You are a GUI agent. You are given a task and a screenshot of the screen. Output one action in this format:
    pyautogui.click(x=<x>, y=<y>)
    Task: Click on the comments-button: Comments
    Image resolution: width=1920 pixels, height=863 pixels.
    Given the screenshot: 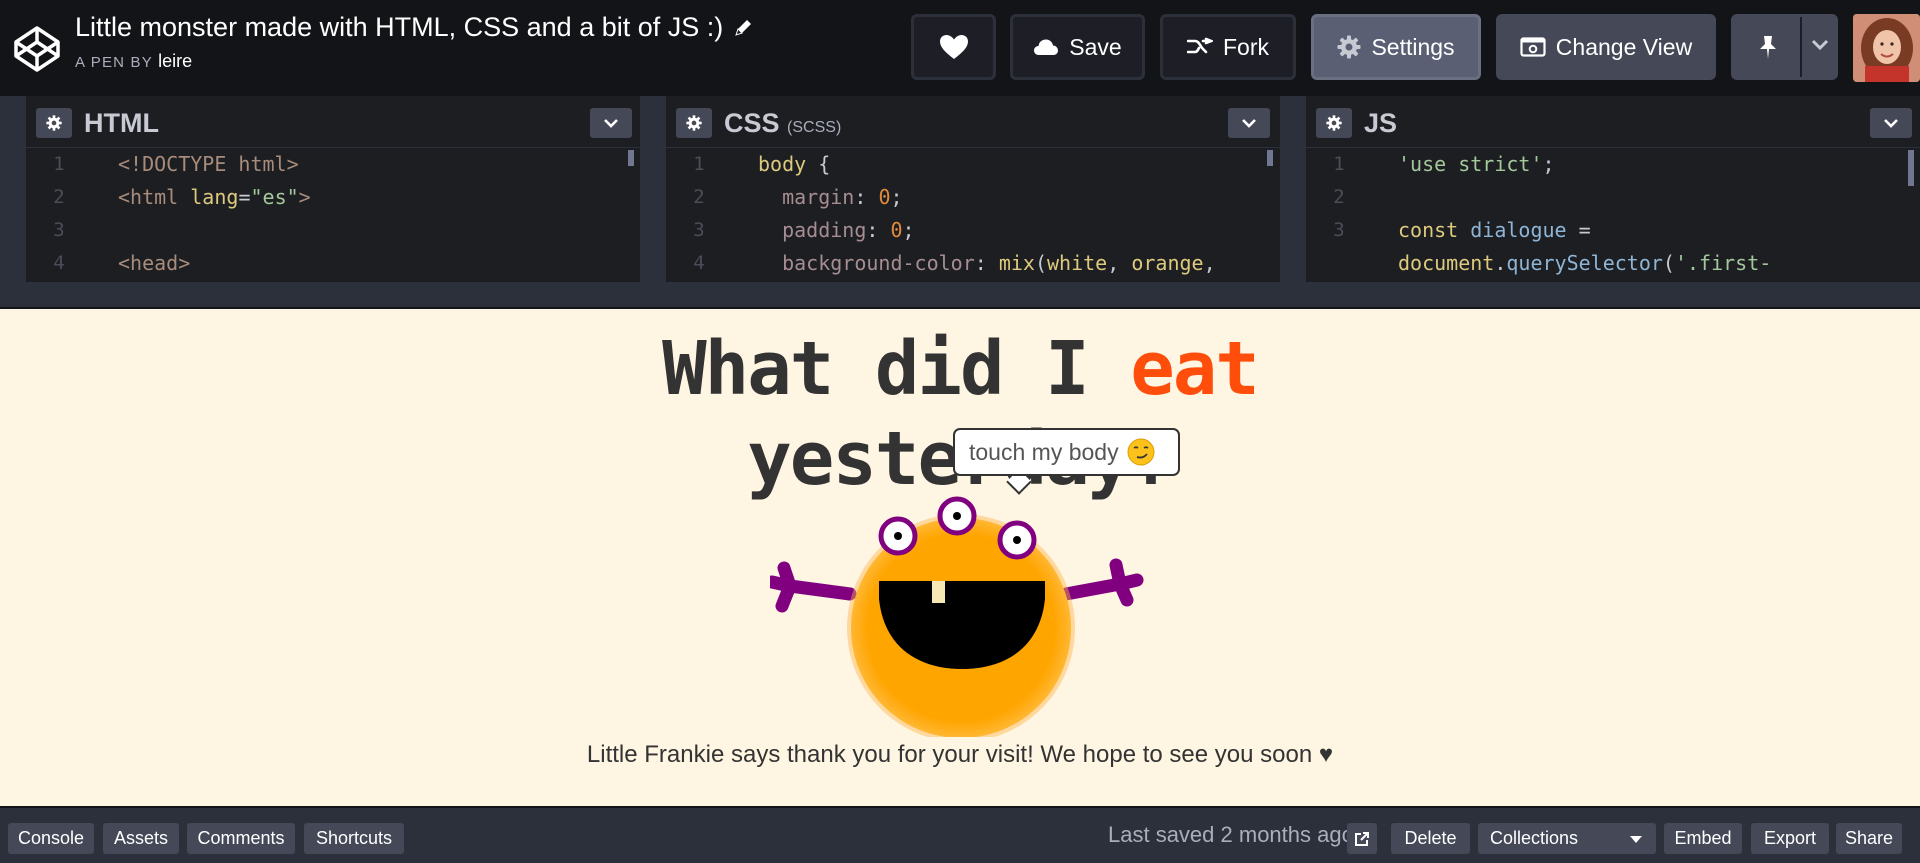 What is the action you would take?
    pyautogui.click(x=241, y=838)
    